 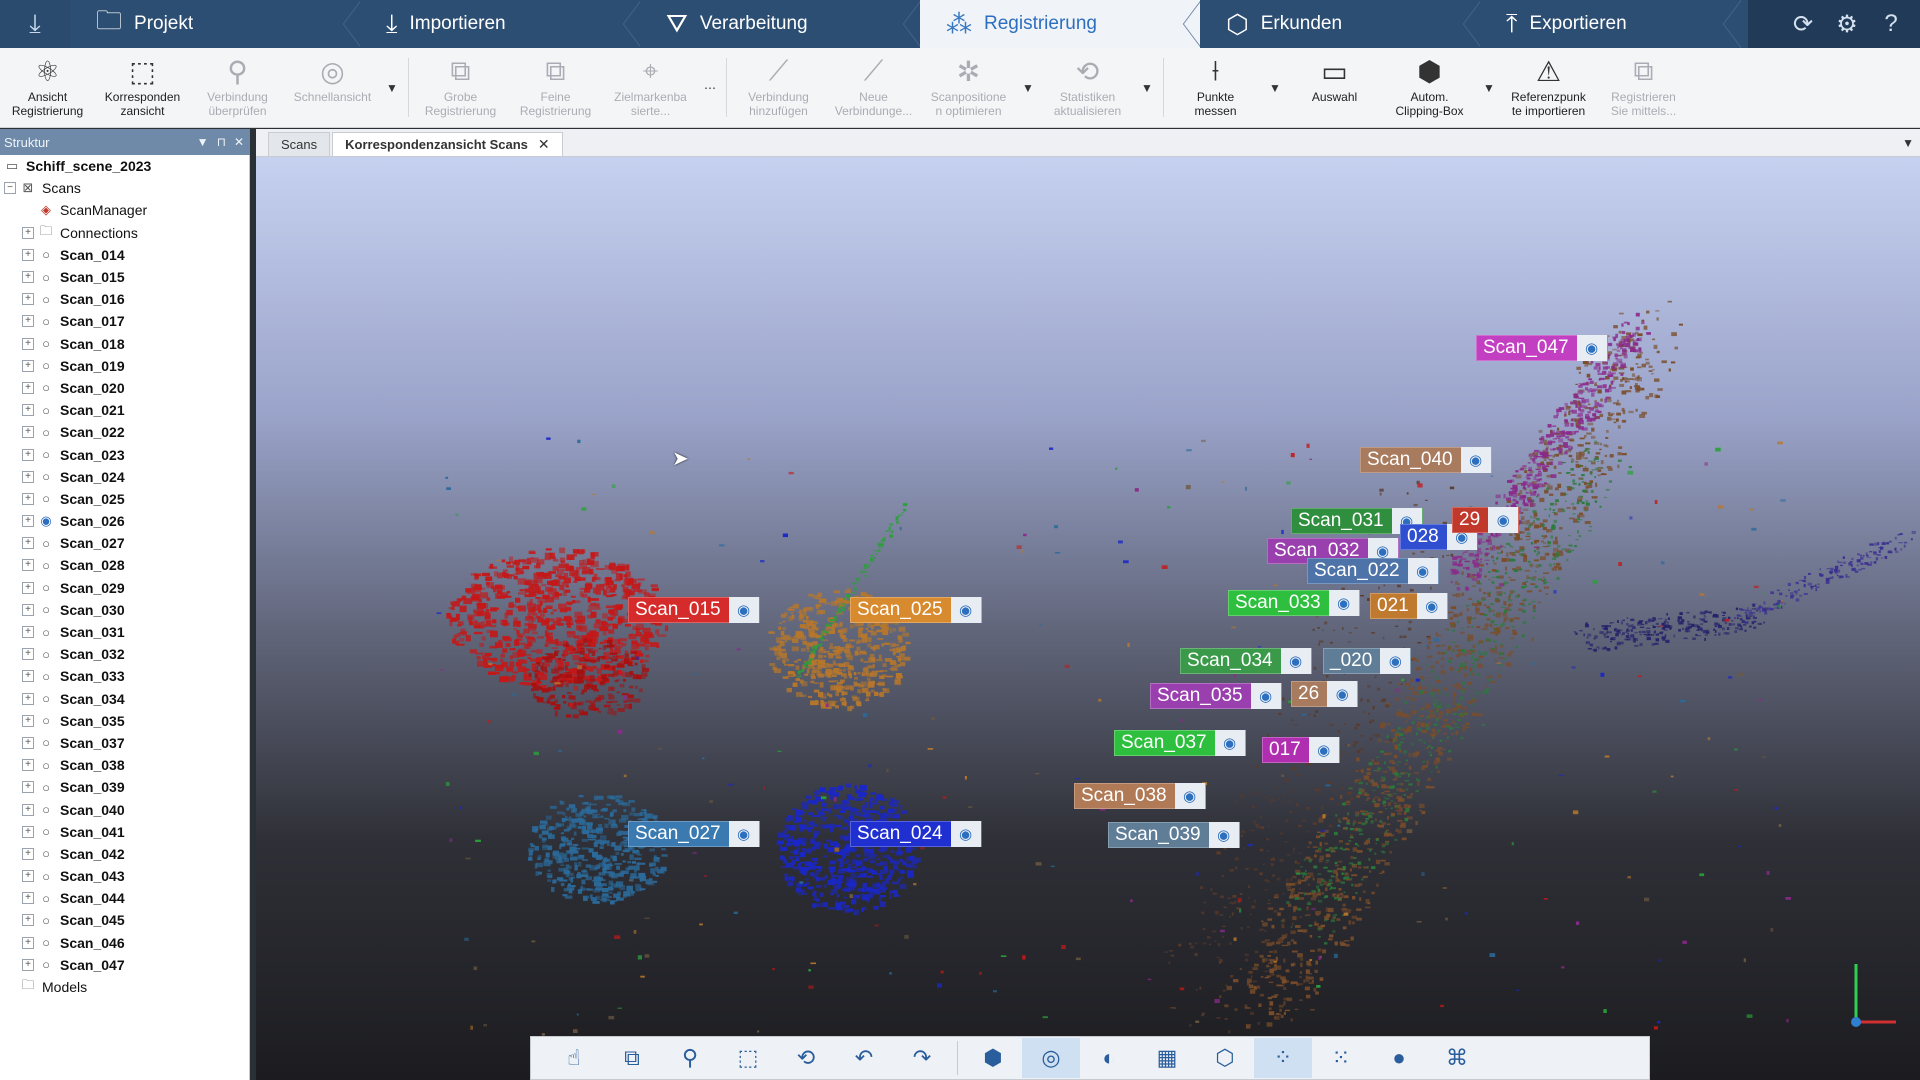 I want to click on tree-connections: + 🗀 Connections, so click(x=124, y=233).